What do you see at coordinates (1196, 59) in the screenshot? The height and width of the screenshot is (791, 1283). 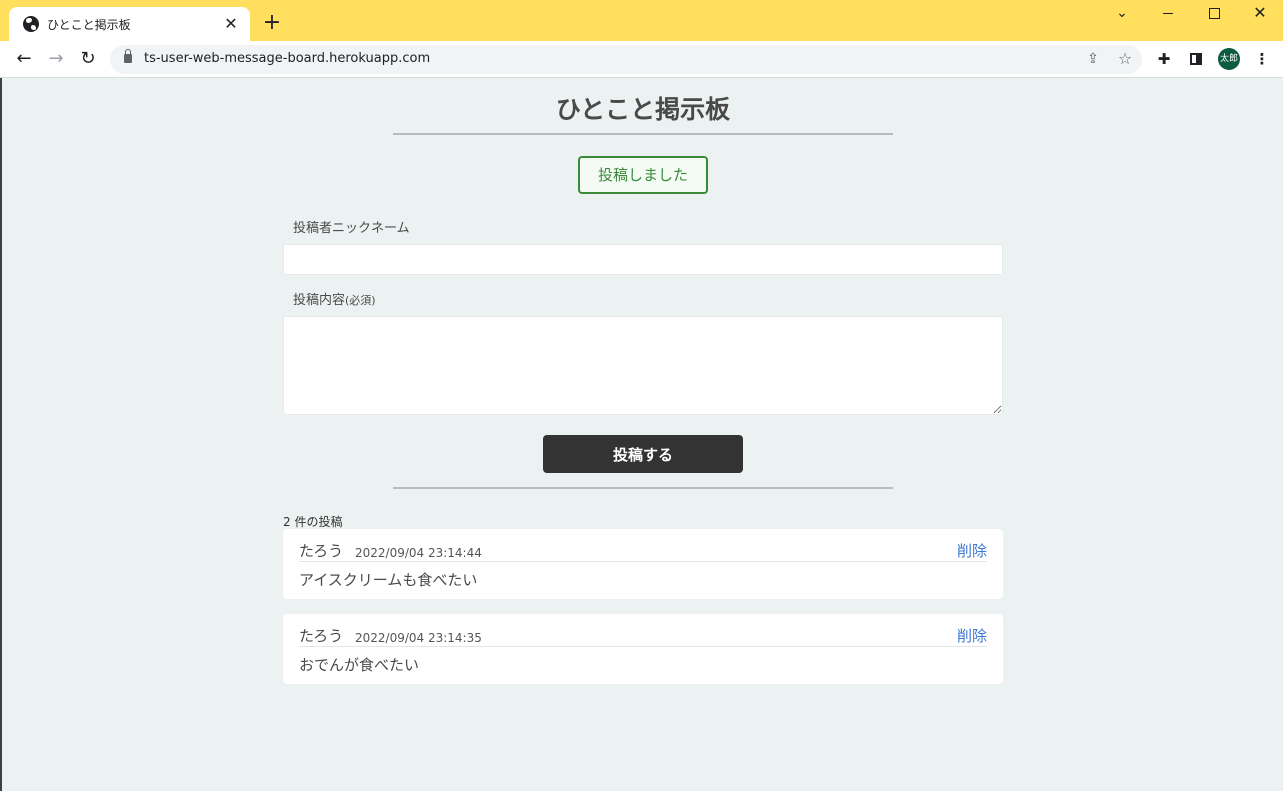 I see `side-panel-icon` at bounding box center [1196, 59].